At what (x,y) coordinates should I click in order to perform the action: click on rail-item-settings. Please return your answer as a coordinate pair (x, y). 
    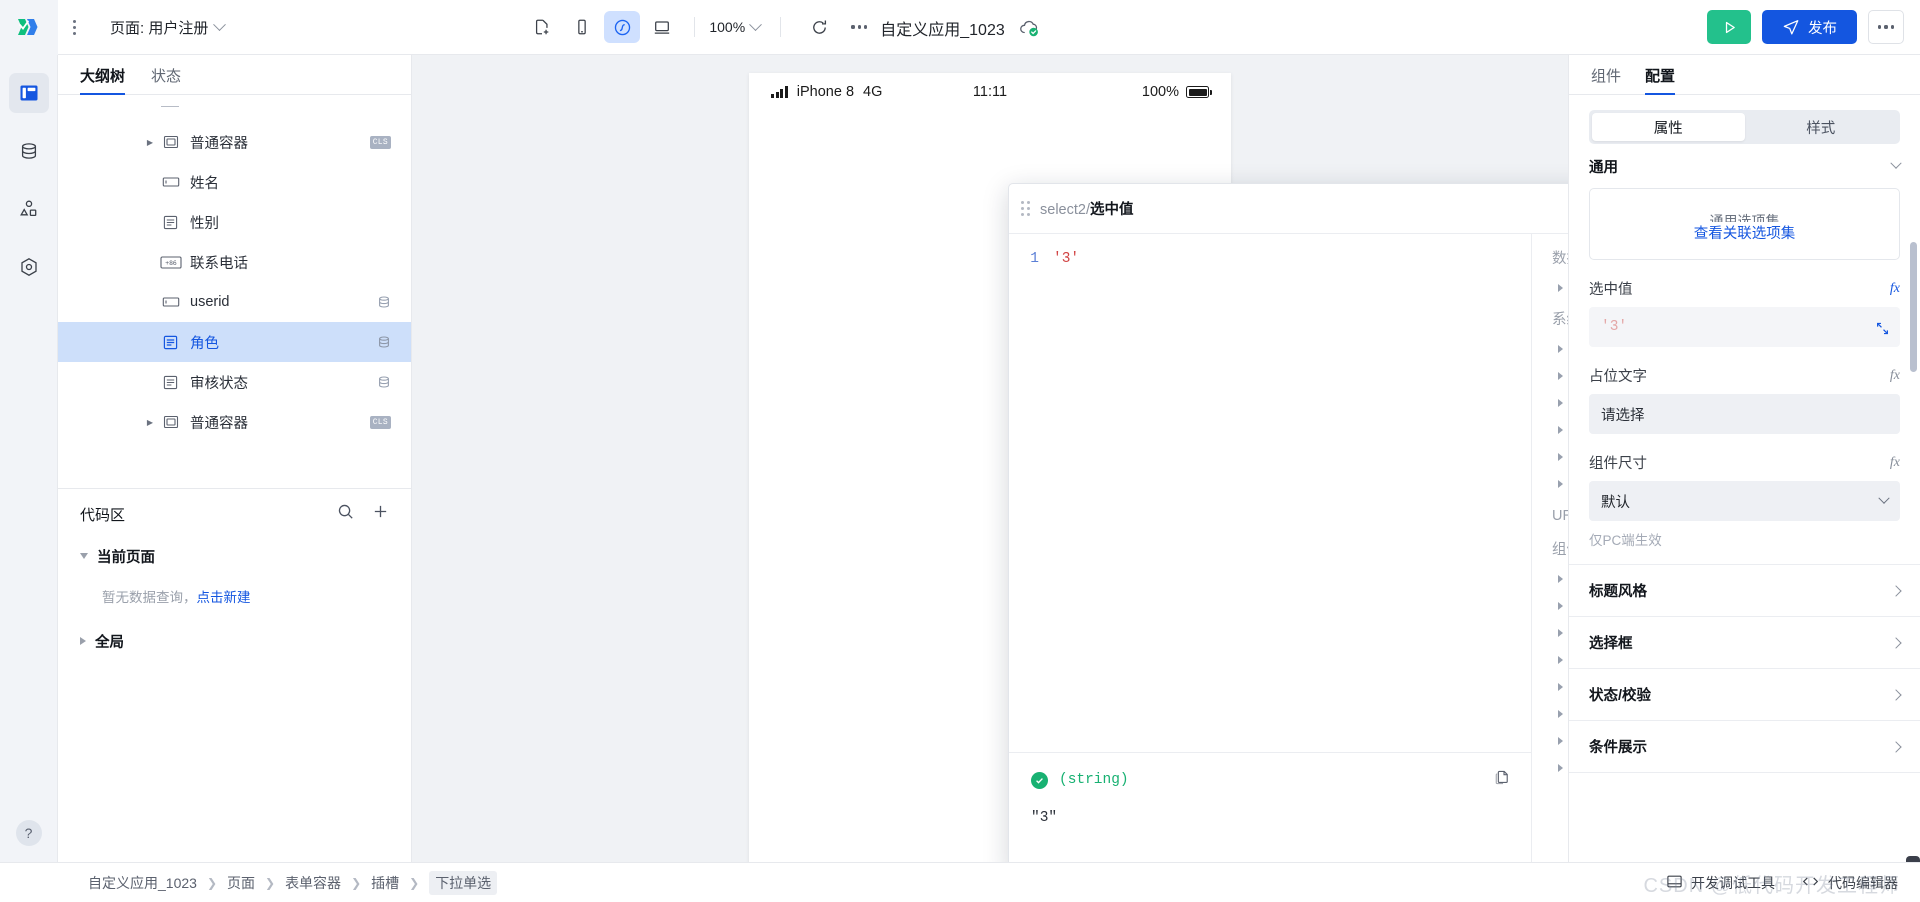
    Looking at the image, I should click on (29, 267).